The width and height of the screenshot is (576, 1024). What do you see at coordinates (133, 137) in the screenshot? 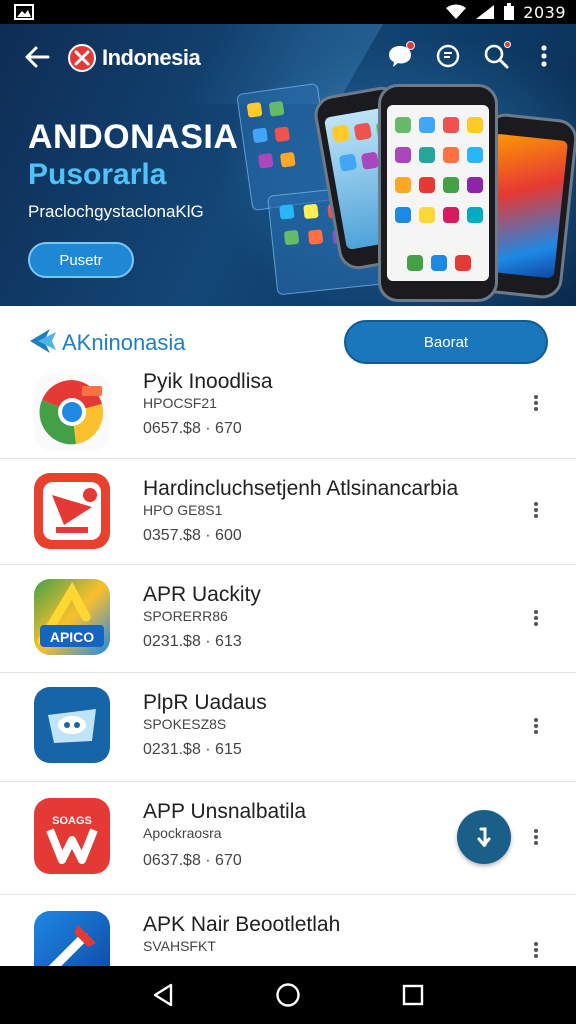
I see `hero-title: ANDONASIA` at bounding box center [133, 137].